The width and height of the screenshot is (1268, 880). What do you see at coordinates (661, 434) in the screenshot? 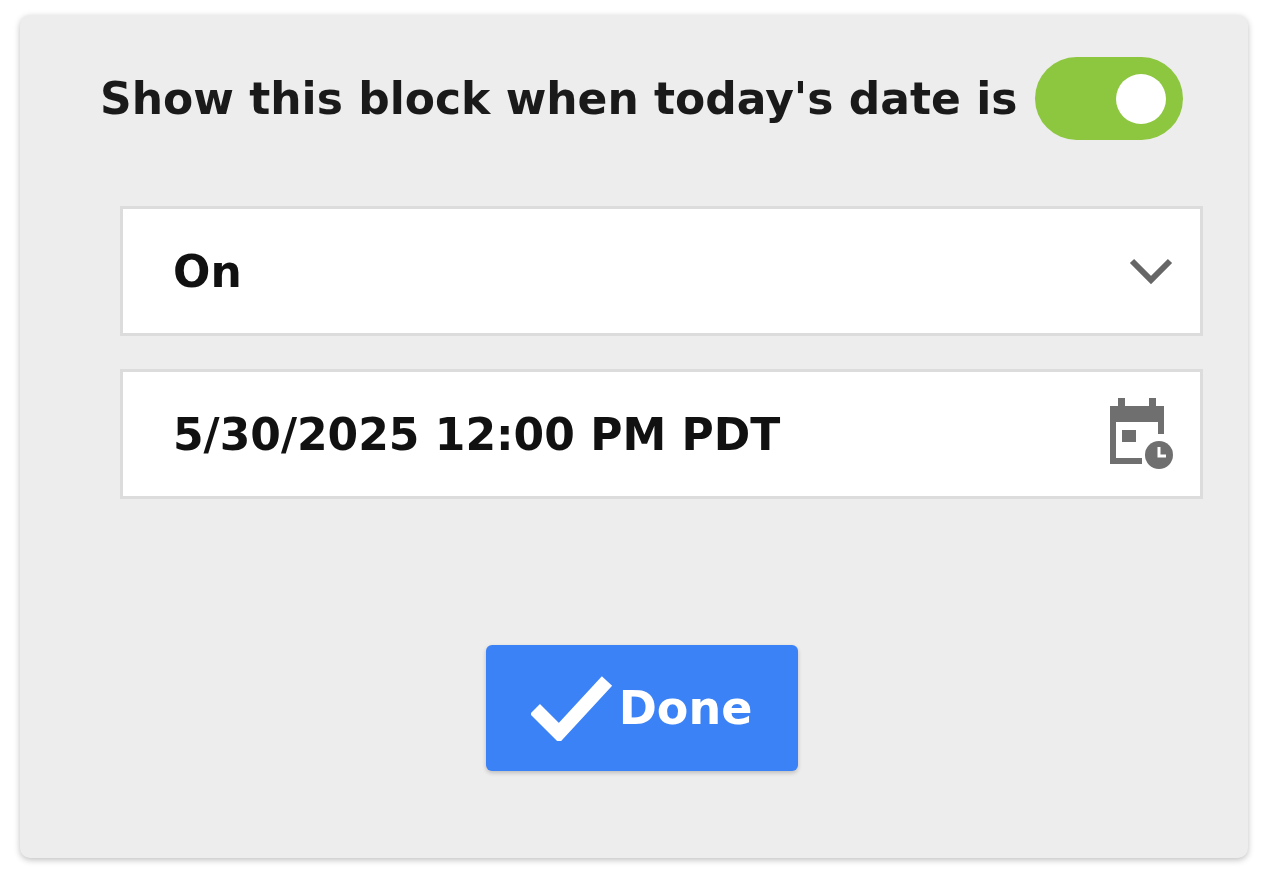
I see `date-field: 5/30/2025 12:00 PM PDT` at bounding box center [661, 434].